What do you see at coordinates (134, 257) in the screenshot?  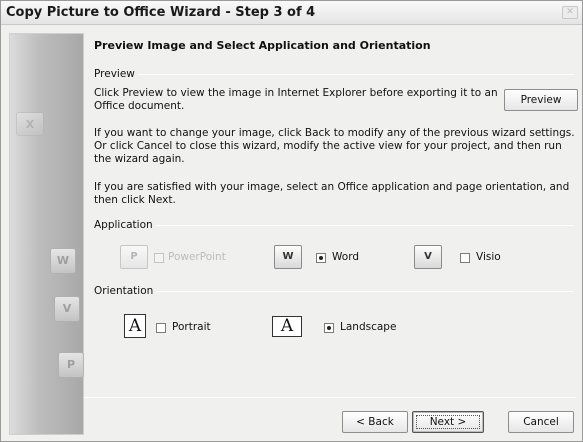 I see `powerpoint-icon: P` at bounding box center [134, 257].